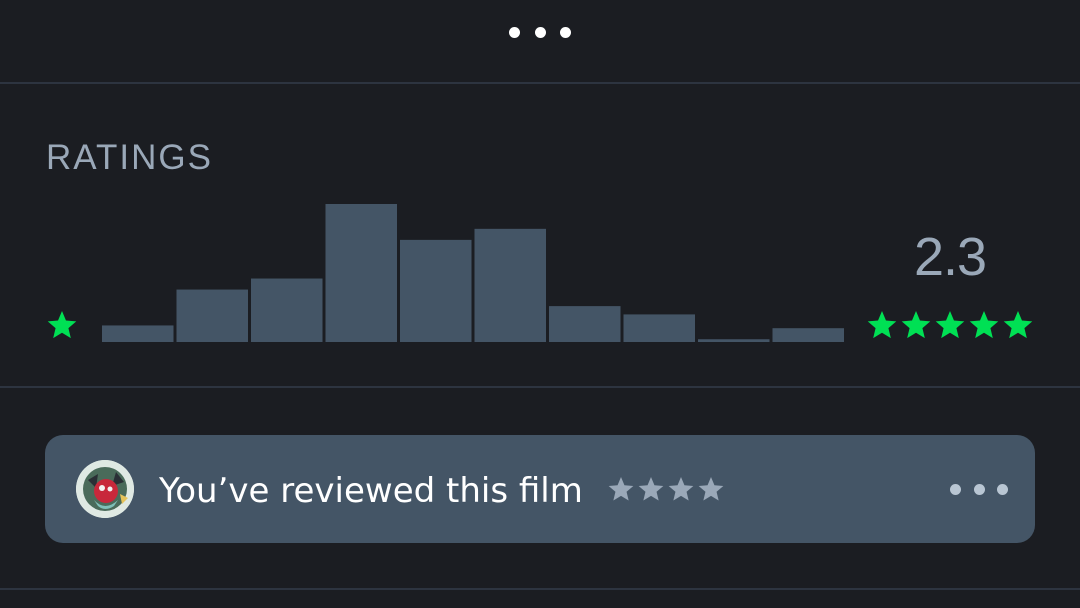 The height and width of the screenshot is (608, 1080). Describe the element at coordinates (540, 589) in the screenshot. I see `bottom-divider` at that location.